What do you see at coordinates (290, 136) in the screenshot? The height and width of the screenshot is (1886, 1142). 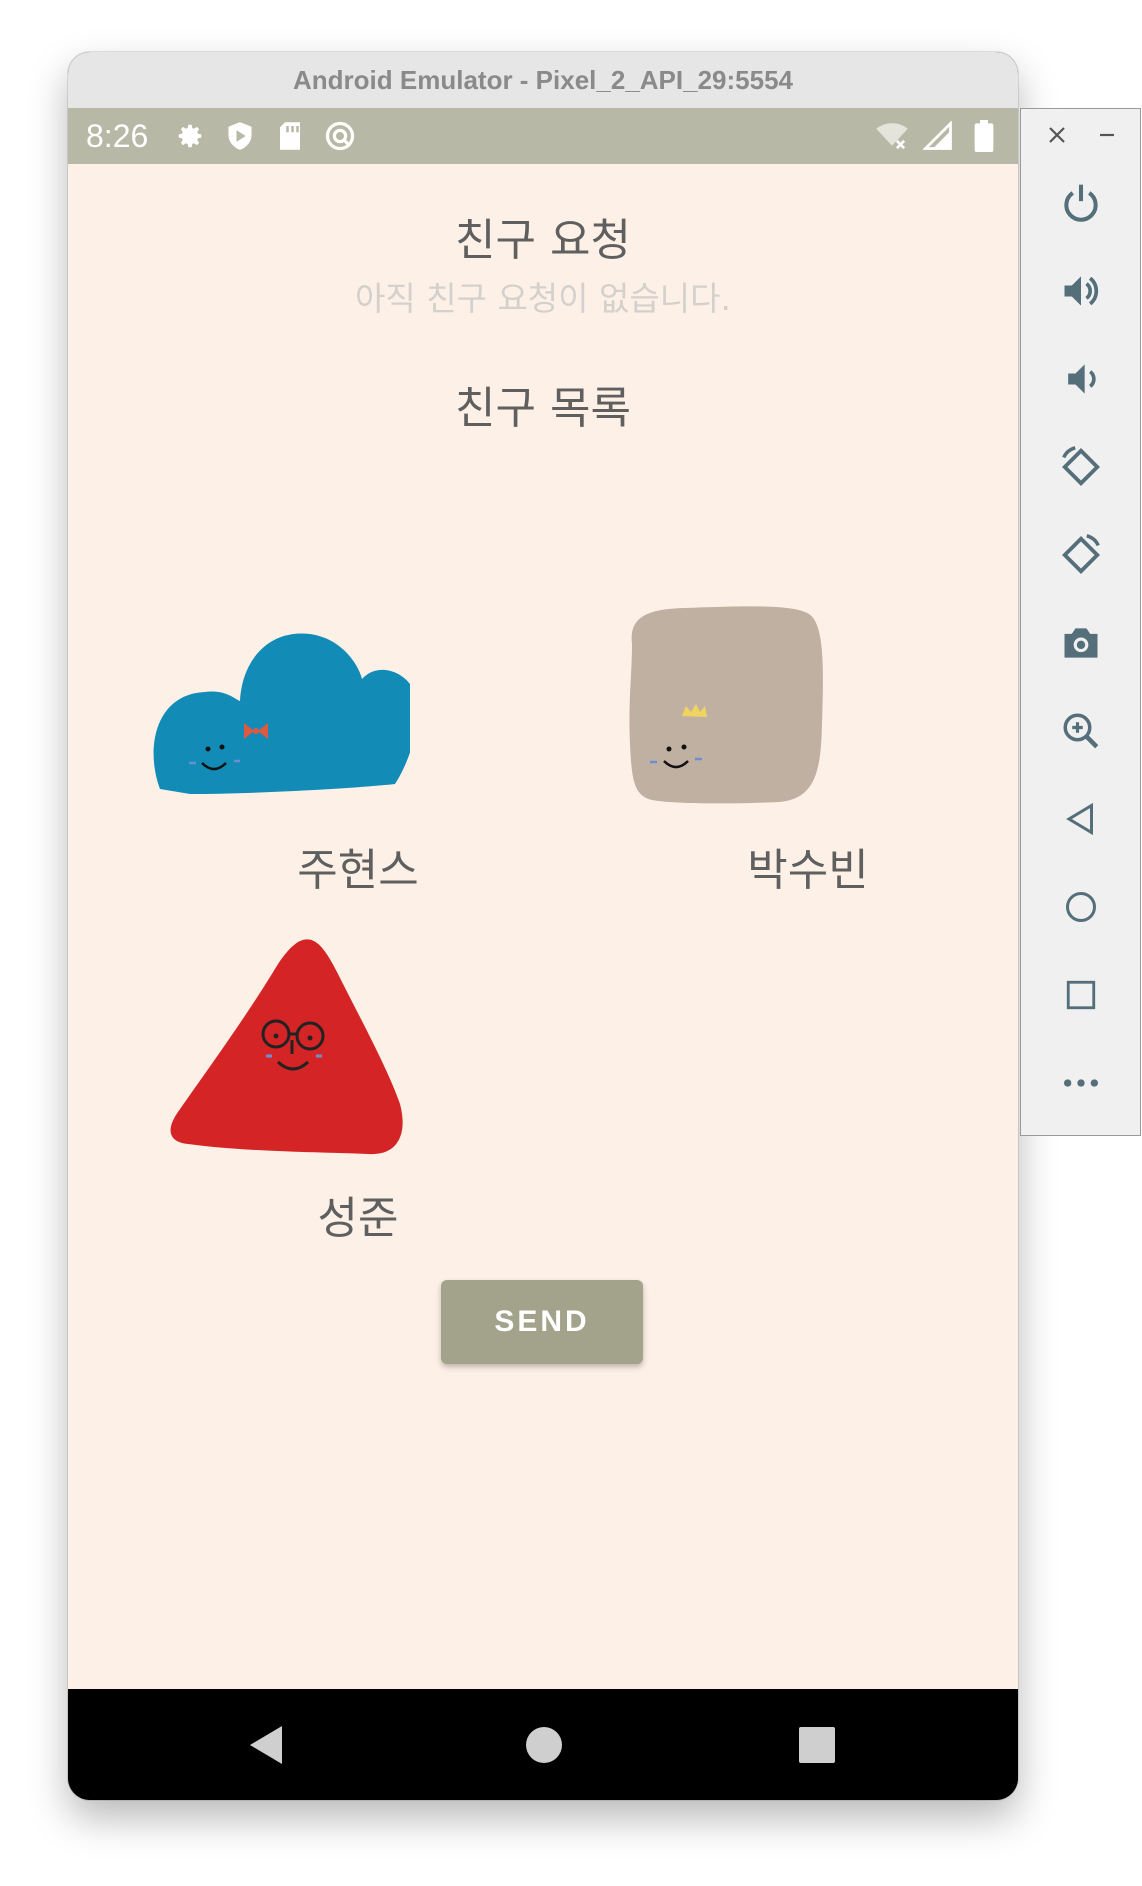 I see `sd-card-icon` at bounding box center [290, 136].